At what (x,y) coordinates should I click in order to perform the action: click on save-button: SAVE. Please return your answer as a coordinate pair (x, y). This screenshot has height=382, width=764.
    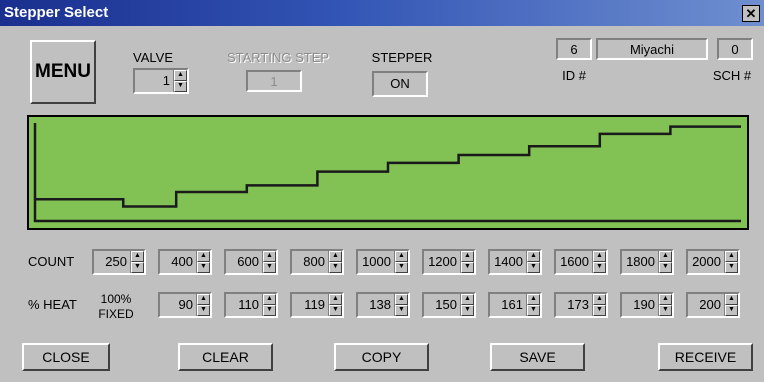
    Looking at the image, I should click on (537, 357).